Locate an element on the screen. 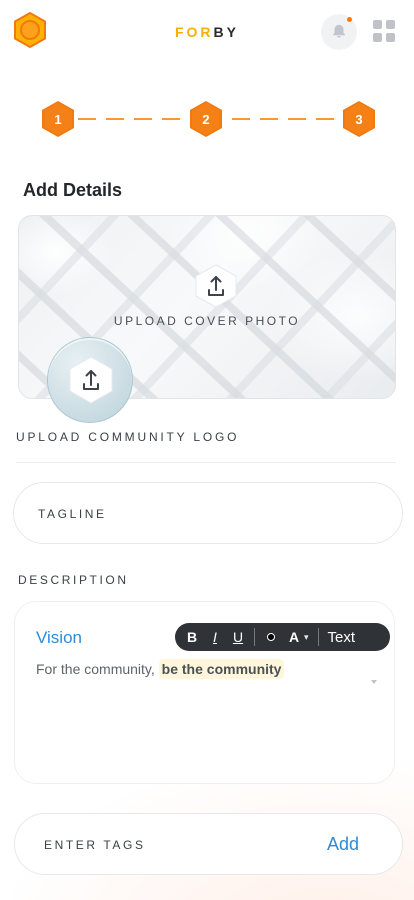 Image resolution: width=414 pixels, height=900 pixels. description-text: For the community, be the community is located at coordinates (160, 669).